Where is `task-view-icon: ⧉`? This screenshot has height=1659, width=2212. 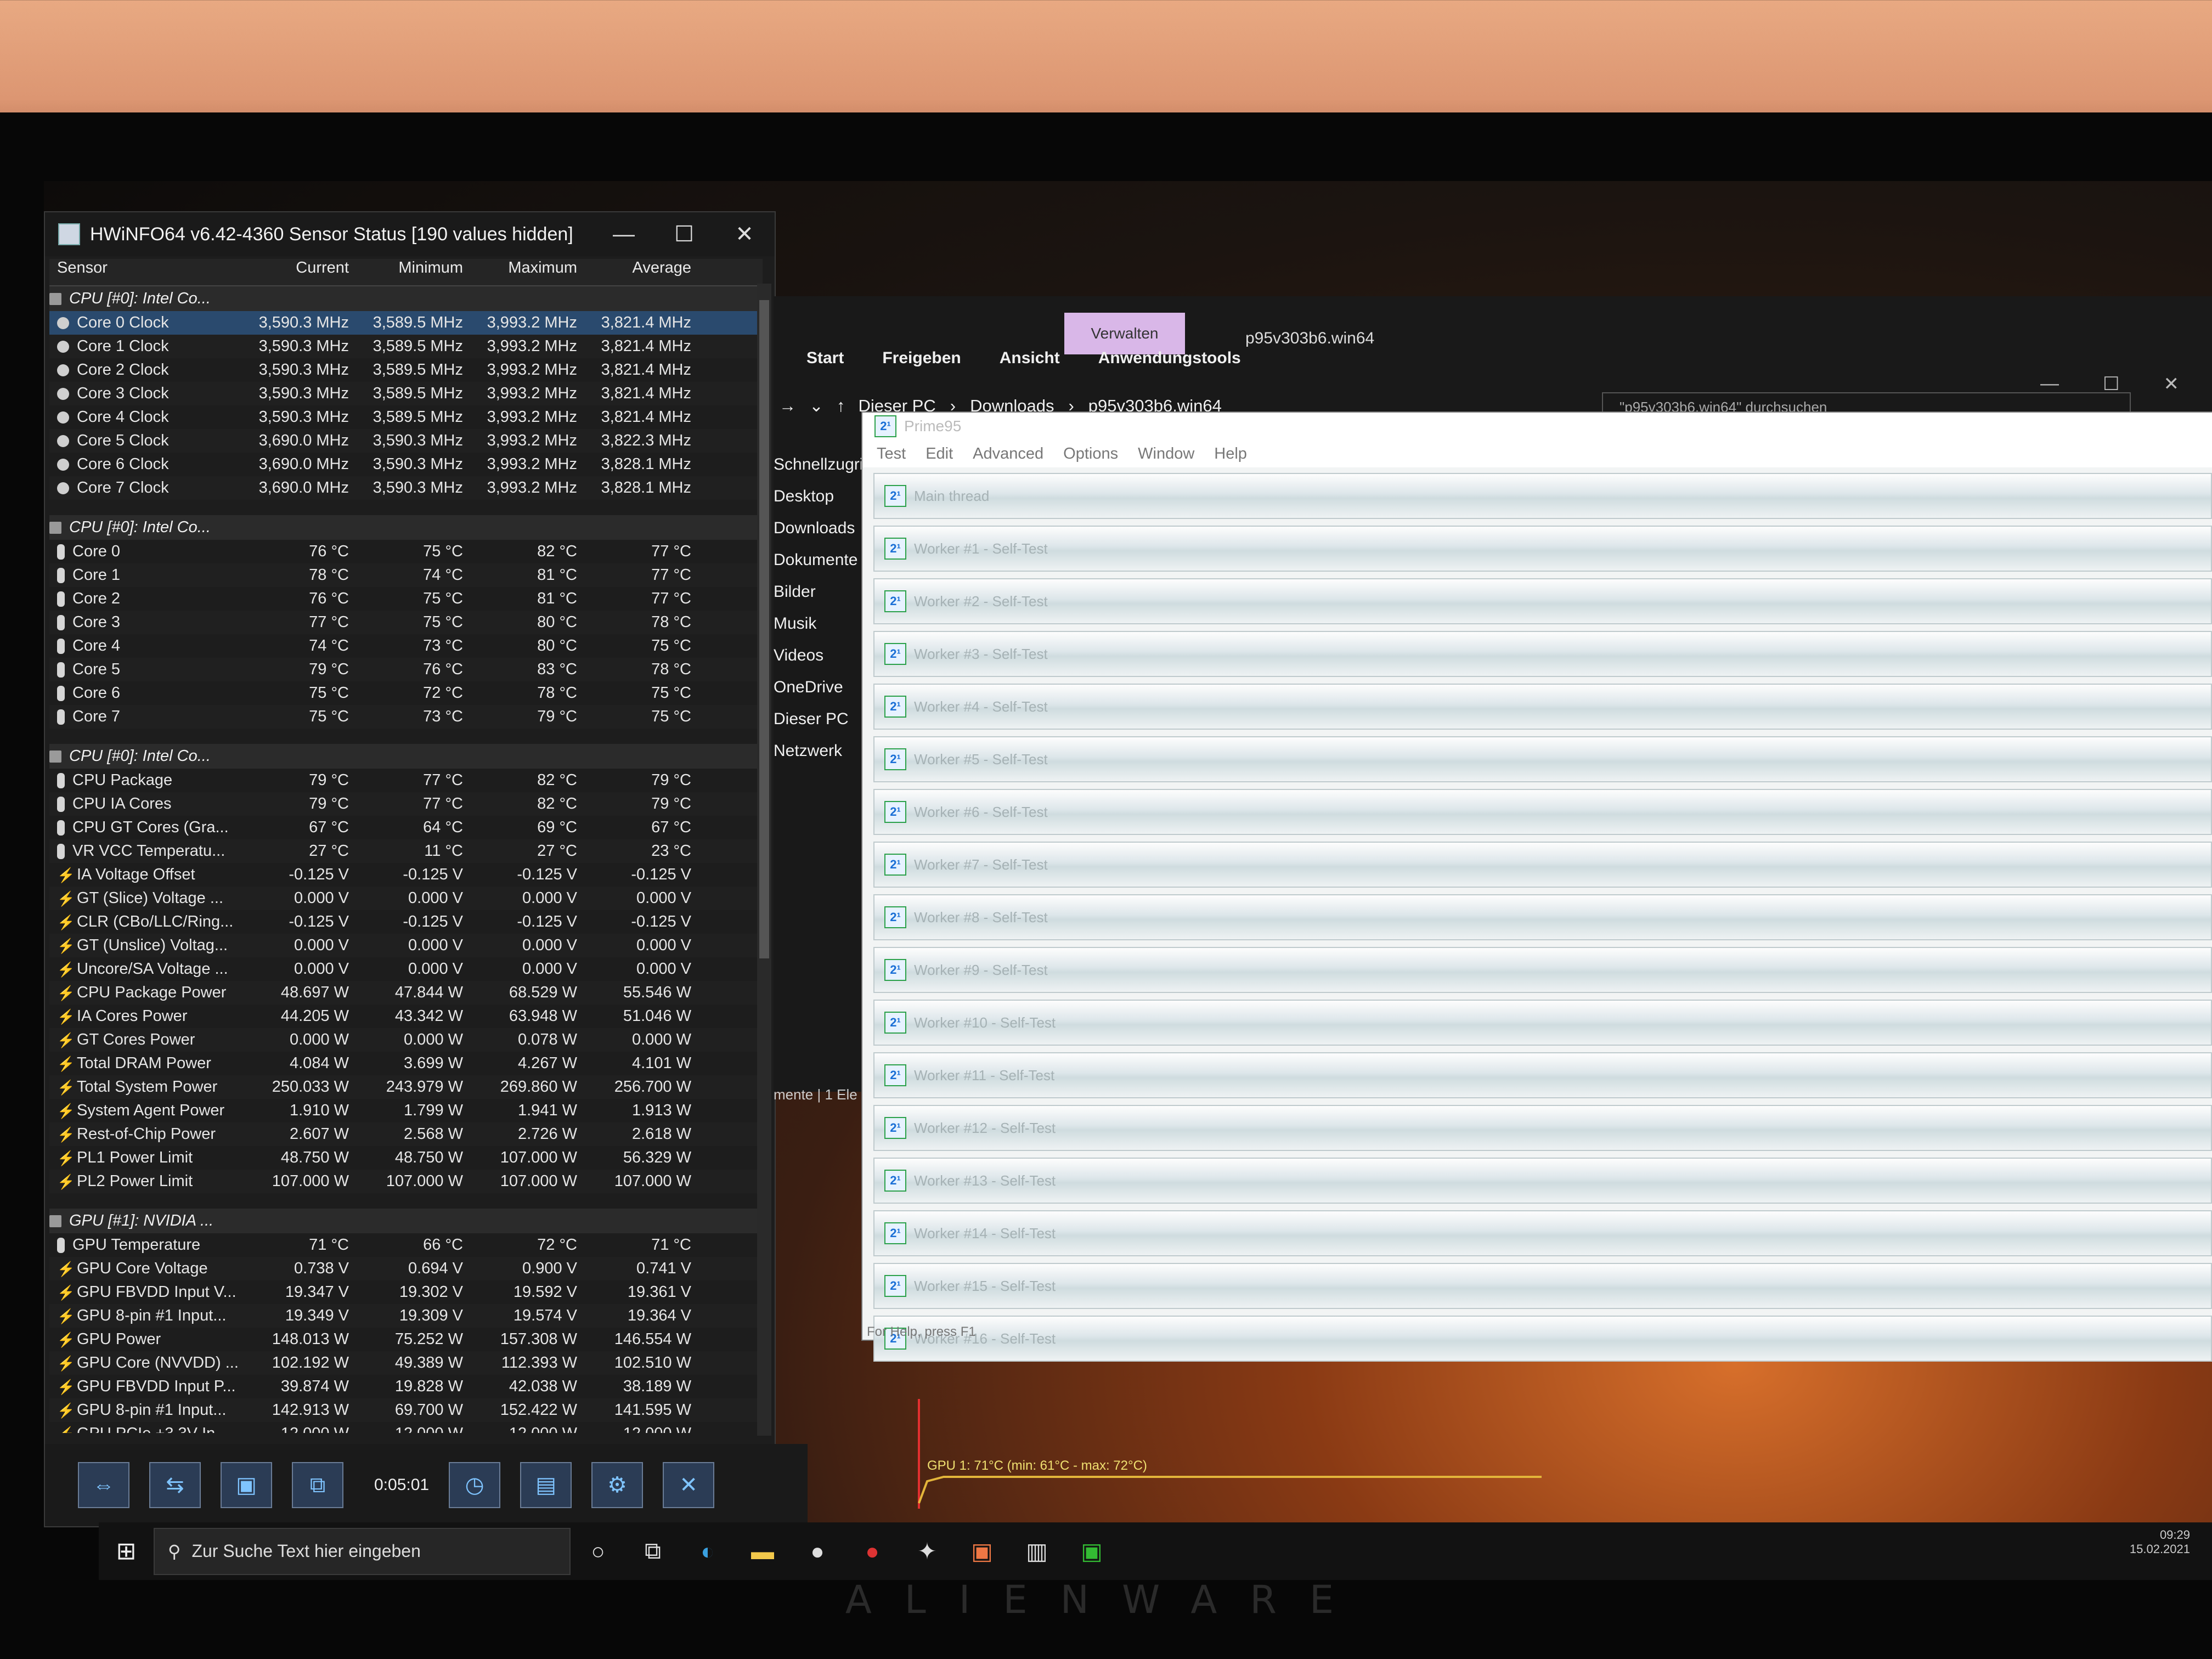 task-view-icon: ⧉ is located at coordinates (653, 1551).